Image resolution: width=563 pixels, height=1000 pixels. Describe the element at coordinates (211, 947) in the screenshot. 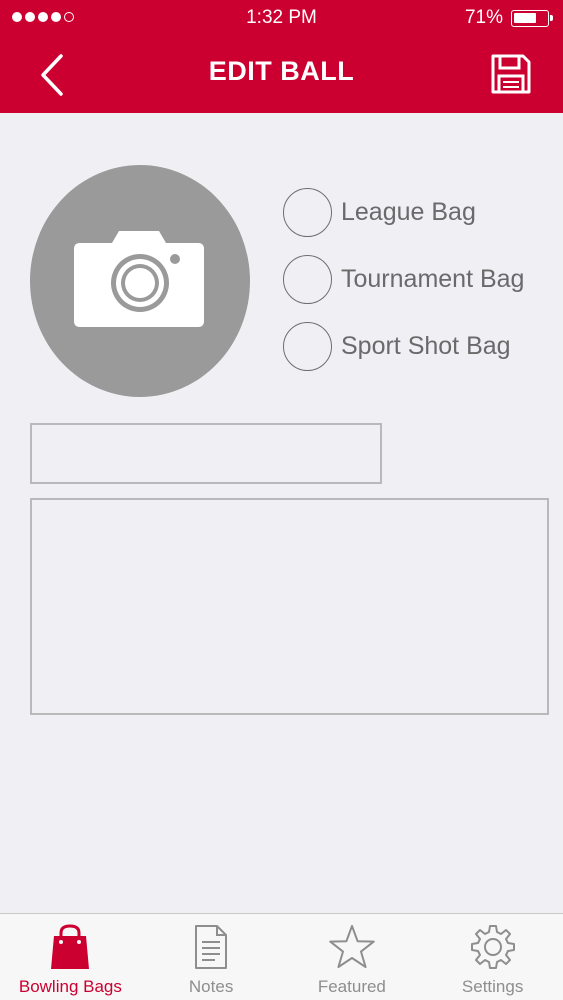

I see `document-icon` at that location.